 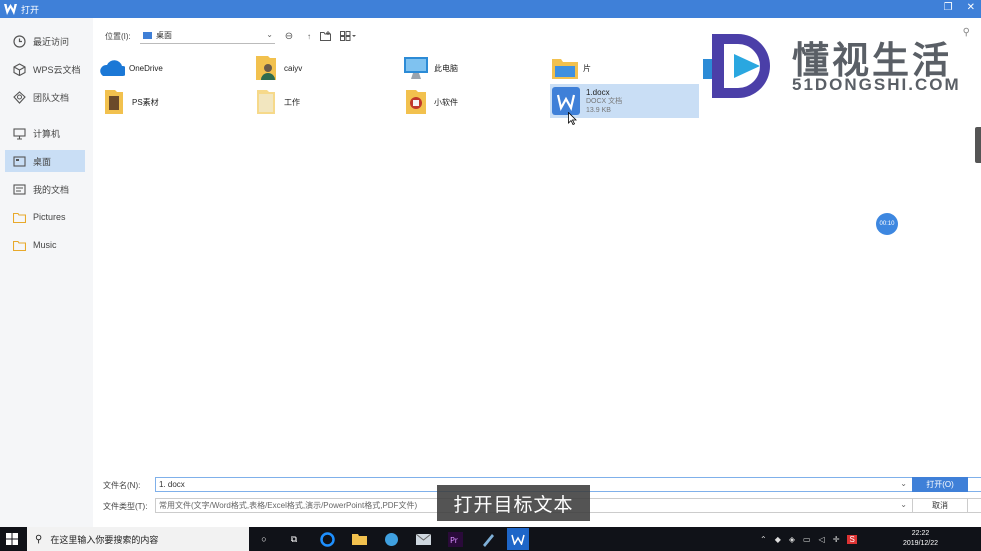 I want to click on sidebar-item-label: 计算机, so click(x=47, y=133).